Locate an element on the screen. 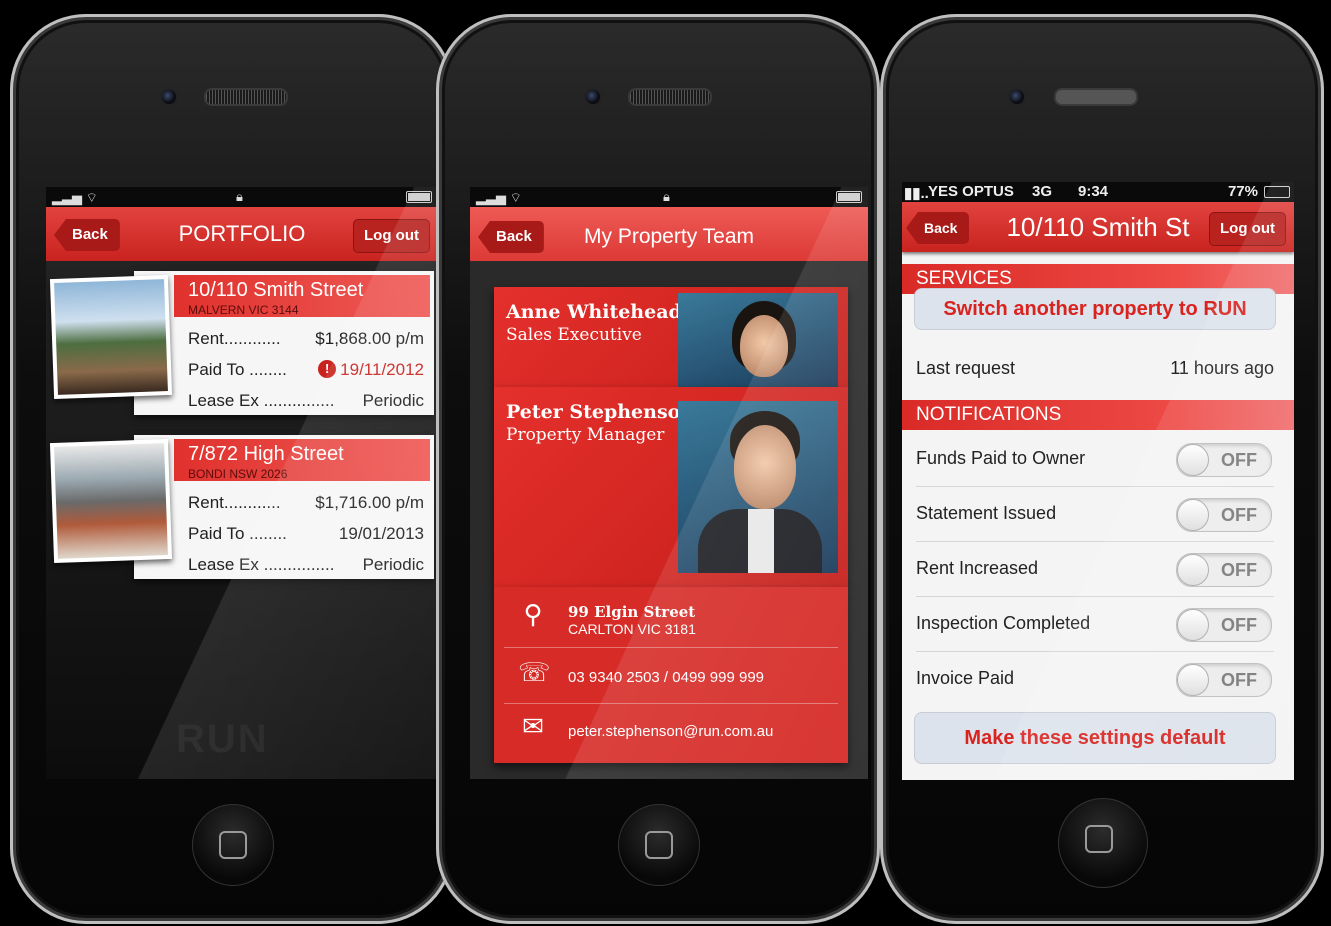 Image resolution: width=1331 pixels, height=926 pixels. address-line1: 99 Elgin Street is located at coordinates (632, 612).